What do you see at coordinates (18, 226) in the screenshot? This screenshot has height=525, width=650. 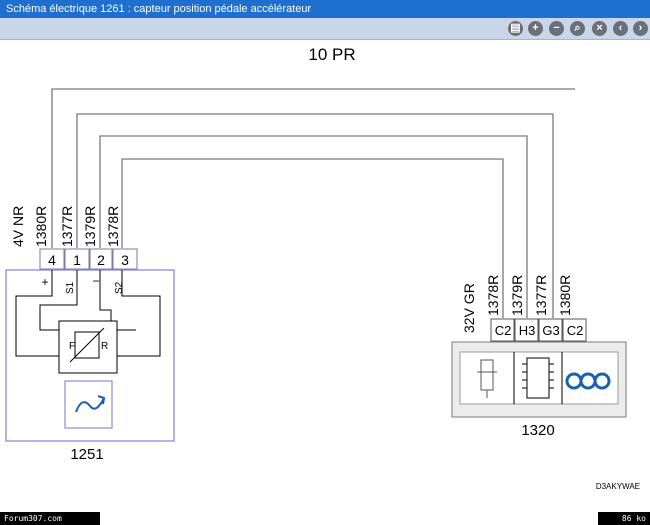 I see `wire-label-ground-left: 4V NR` at bounding box center [18, 226].